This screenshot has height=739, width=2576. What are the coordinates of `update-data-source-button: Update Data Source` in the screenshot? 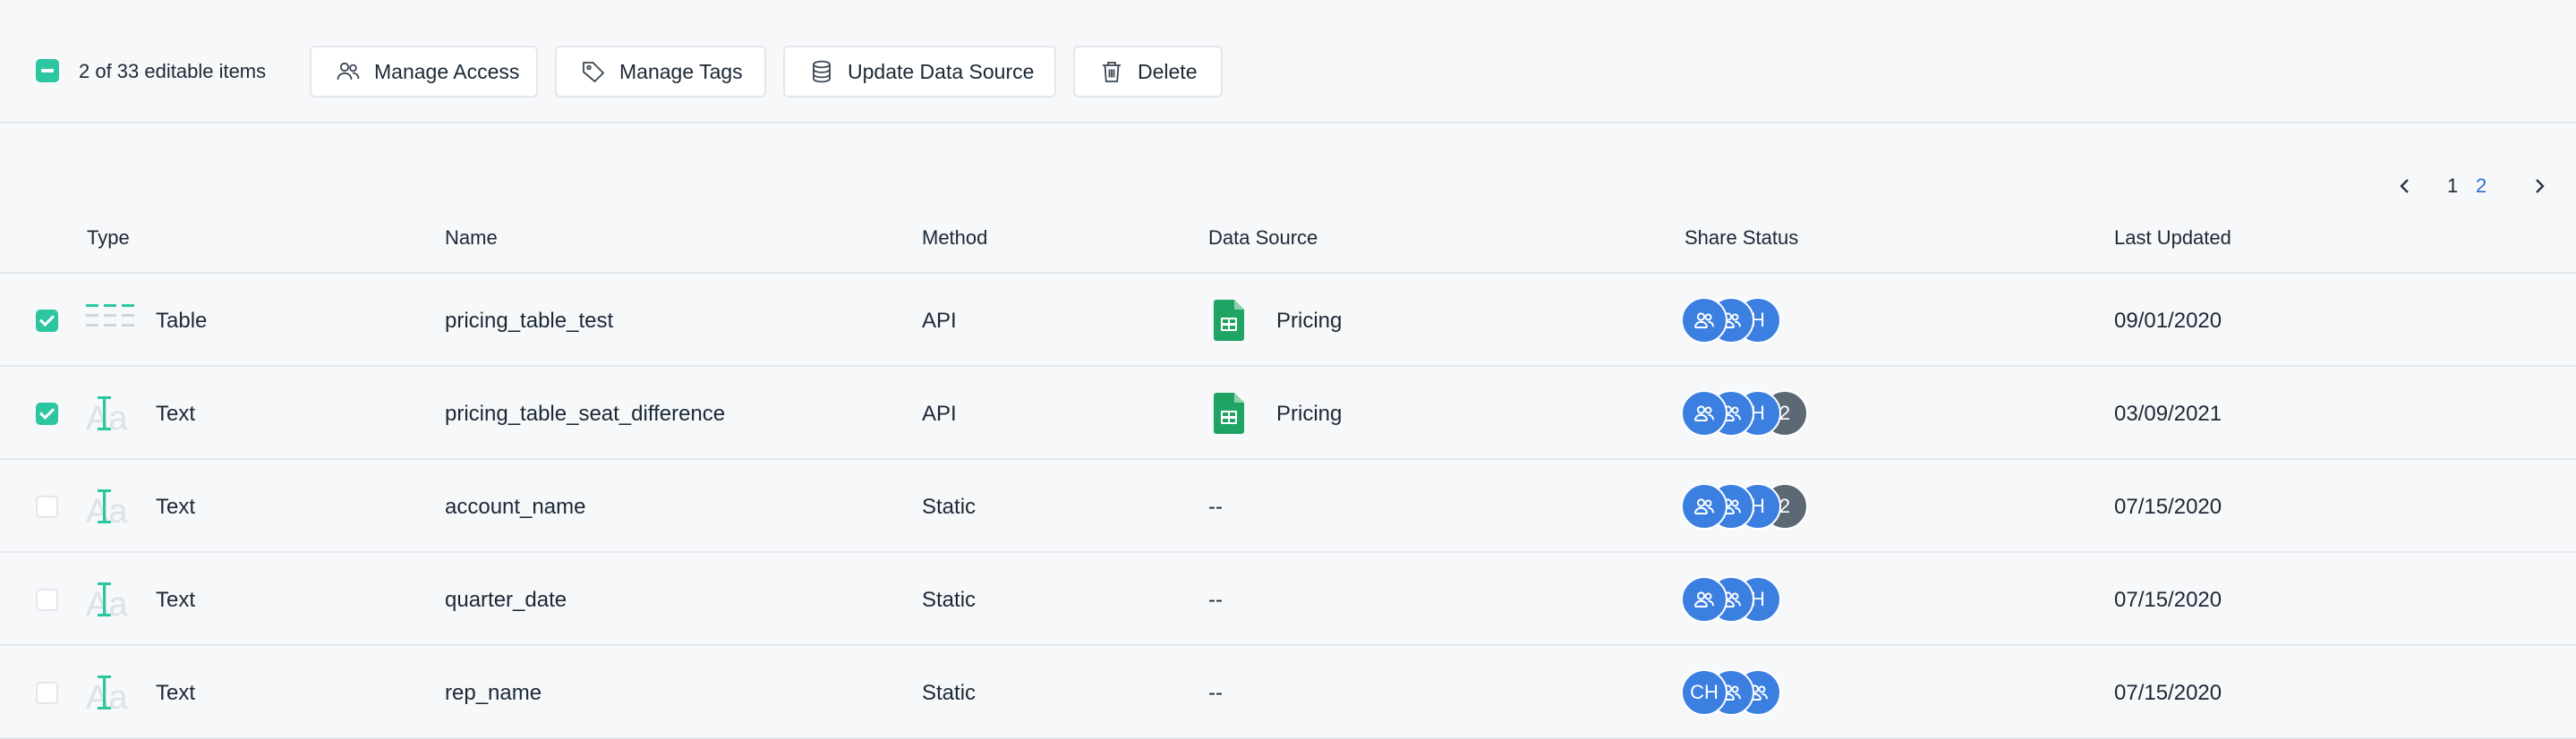 It's located at (919, 72).